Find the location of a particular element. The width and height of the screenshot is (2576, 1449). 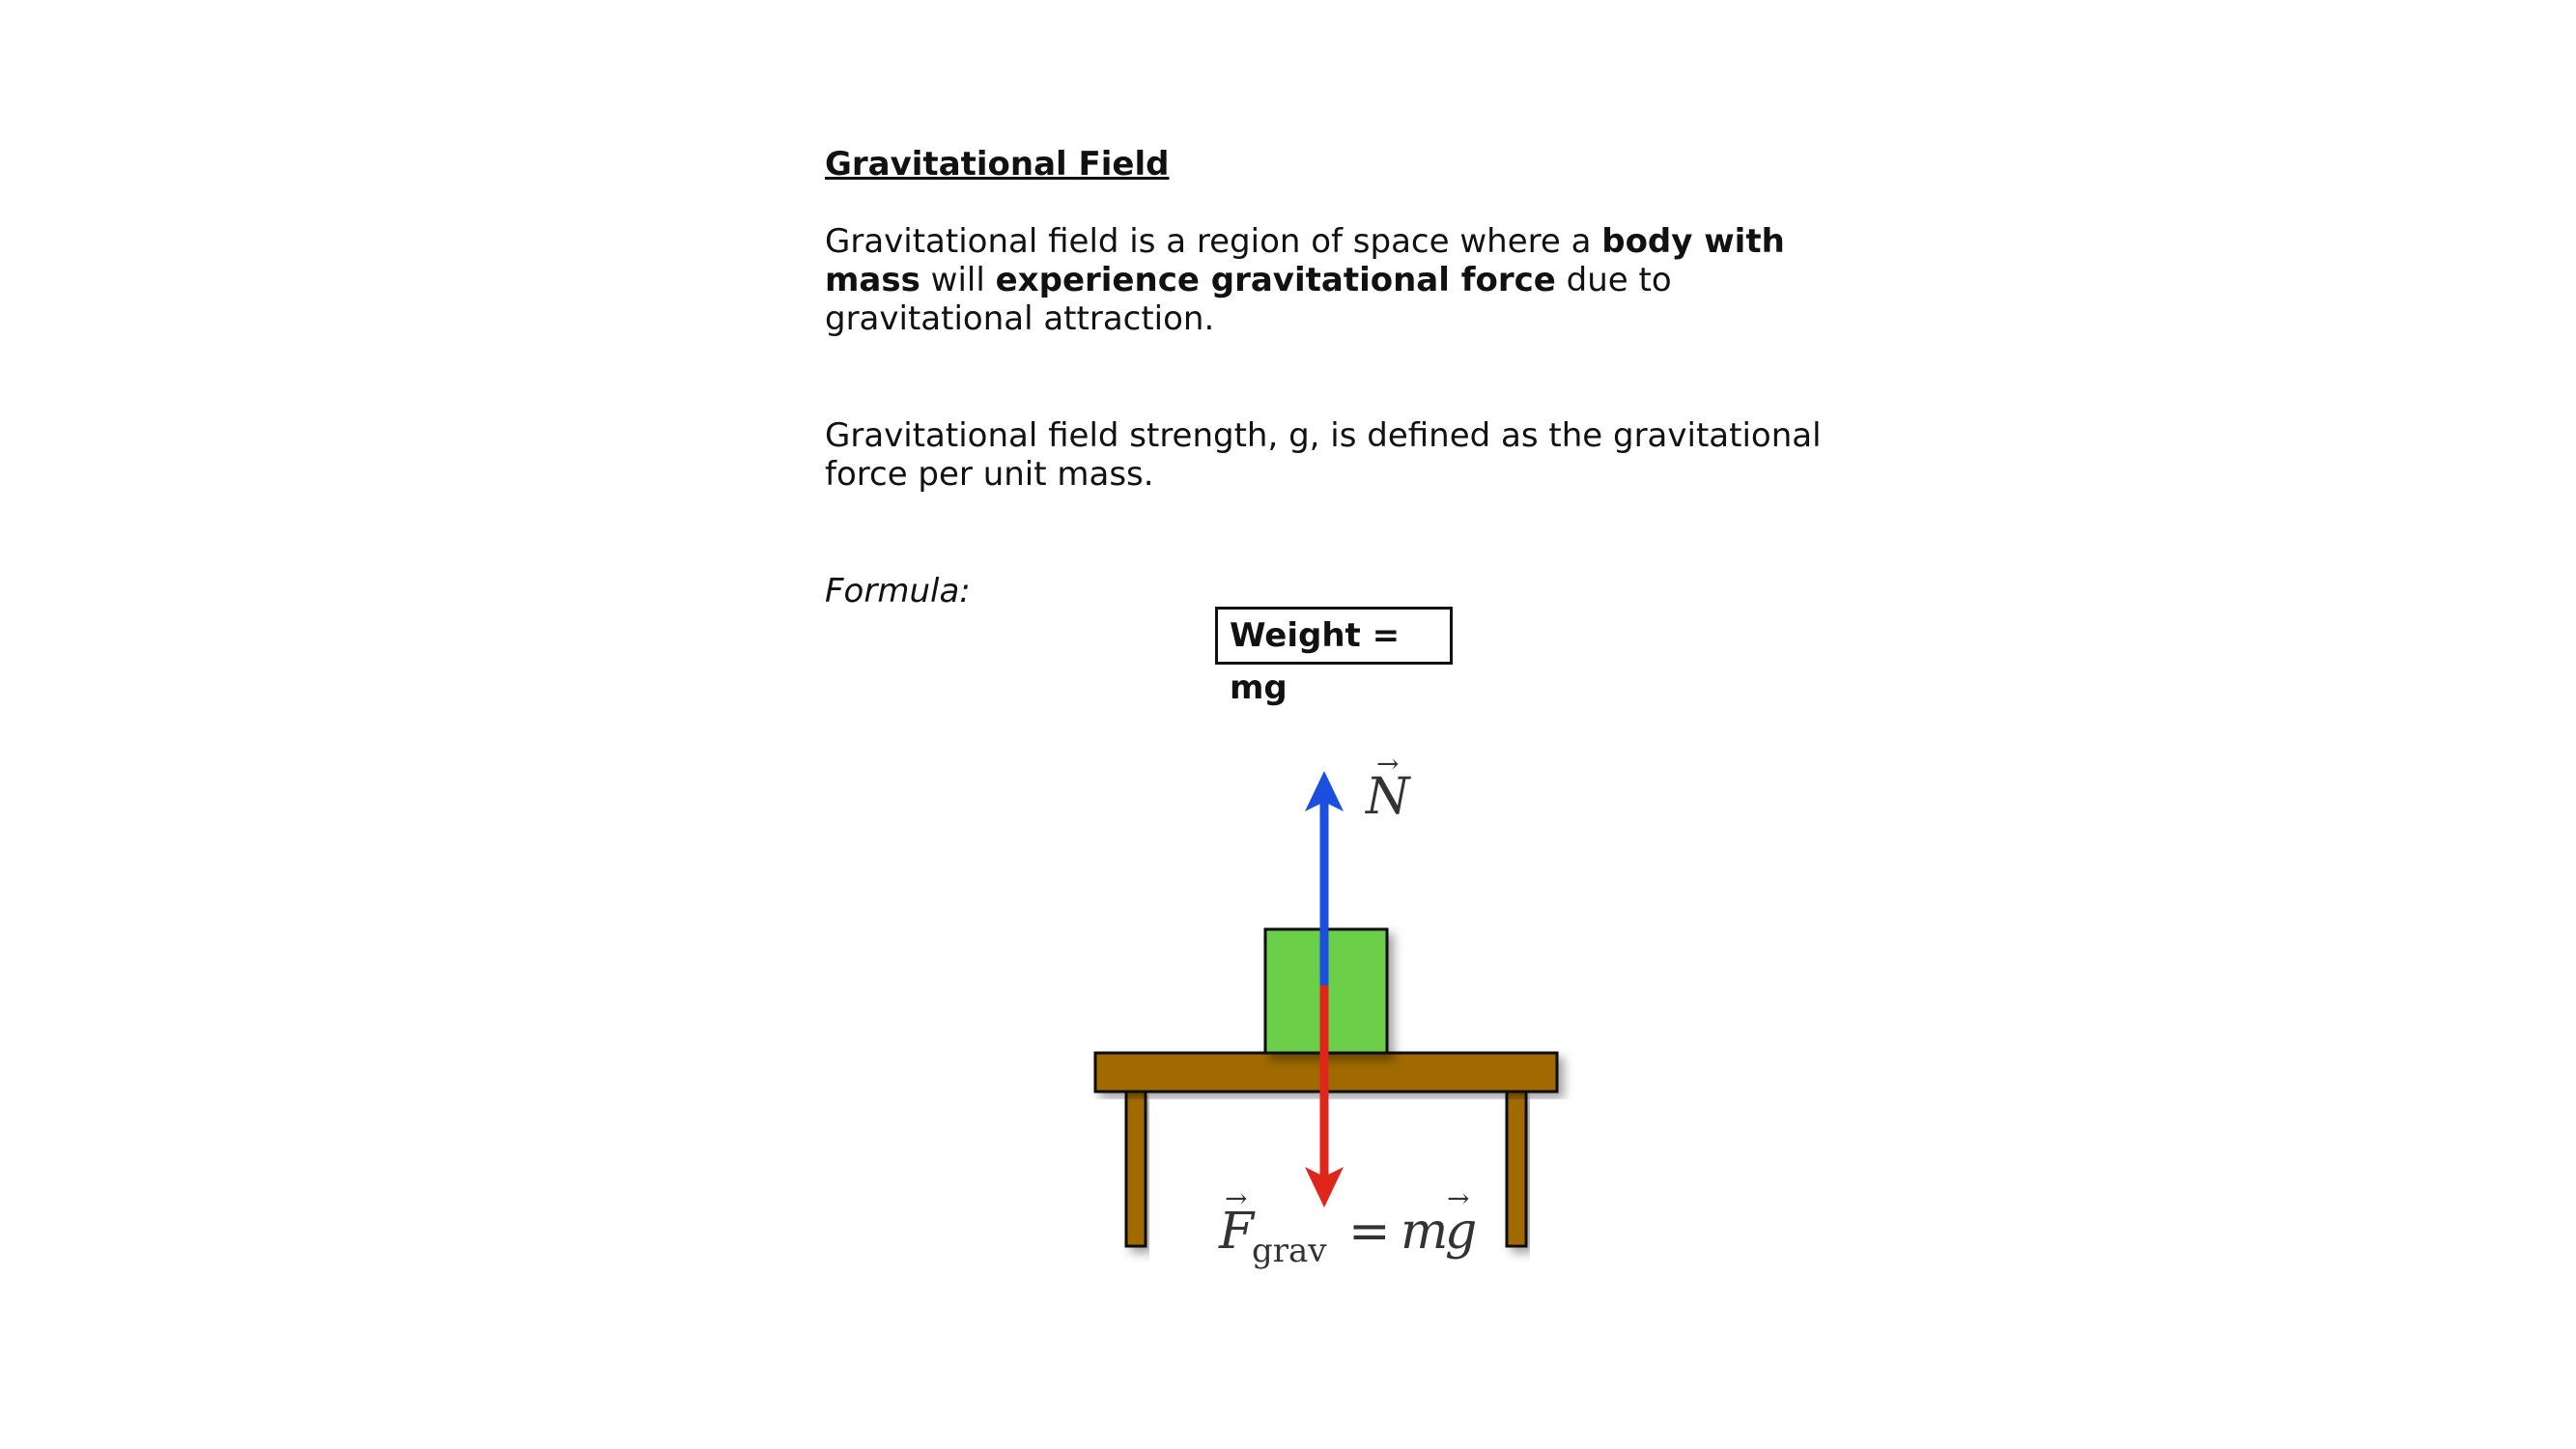

gravity-mass-symbol: m is located at coordinates (1424, 1232).